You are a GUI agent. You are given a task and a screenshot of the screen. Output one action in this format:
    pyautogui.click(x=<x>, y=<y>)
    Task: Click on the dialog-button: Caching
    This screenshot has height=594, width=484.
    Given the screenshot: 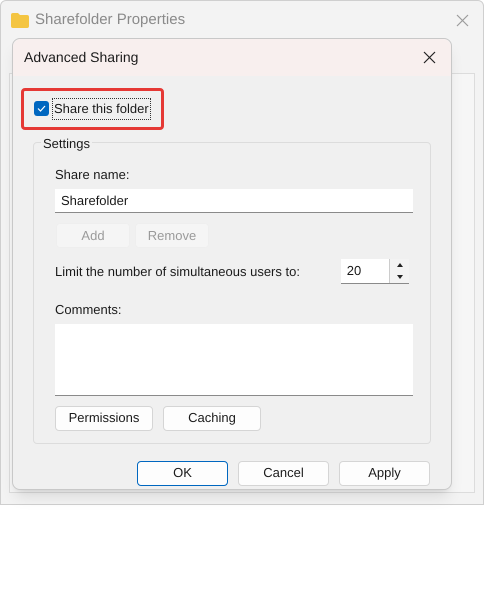 What is the action you would take?
    pyautogui.click(x=212, y=418)
    